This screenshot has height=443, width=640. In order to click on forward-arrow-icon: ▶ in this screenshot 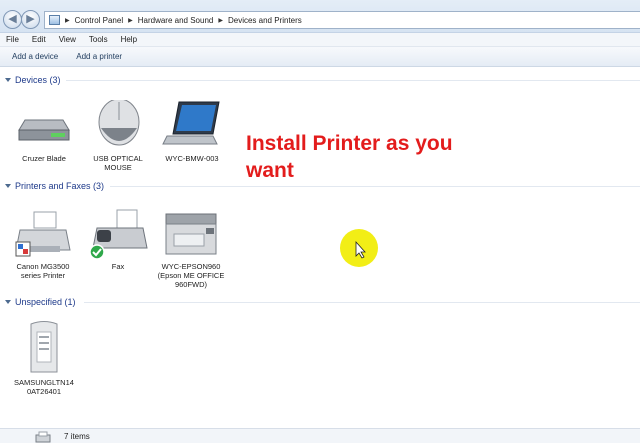, I will do `click(30, 19)`.